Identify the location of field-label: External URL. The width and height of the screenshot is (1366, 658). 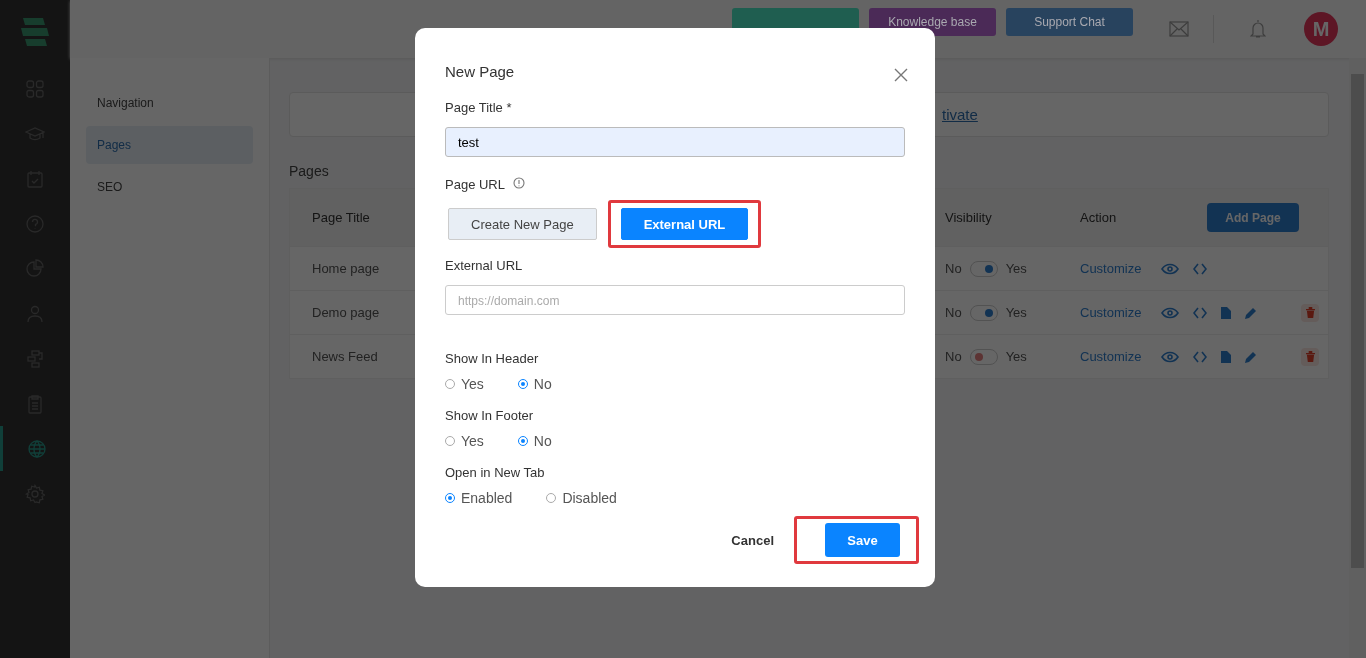
(484, 265).